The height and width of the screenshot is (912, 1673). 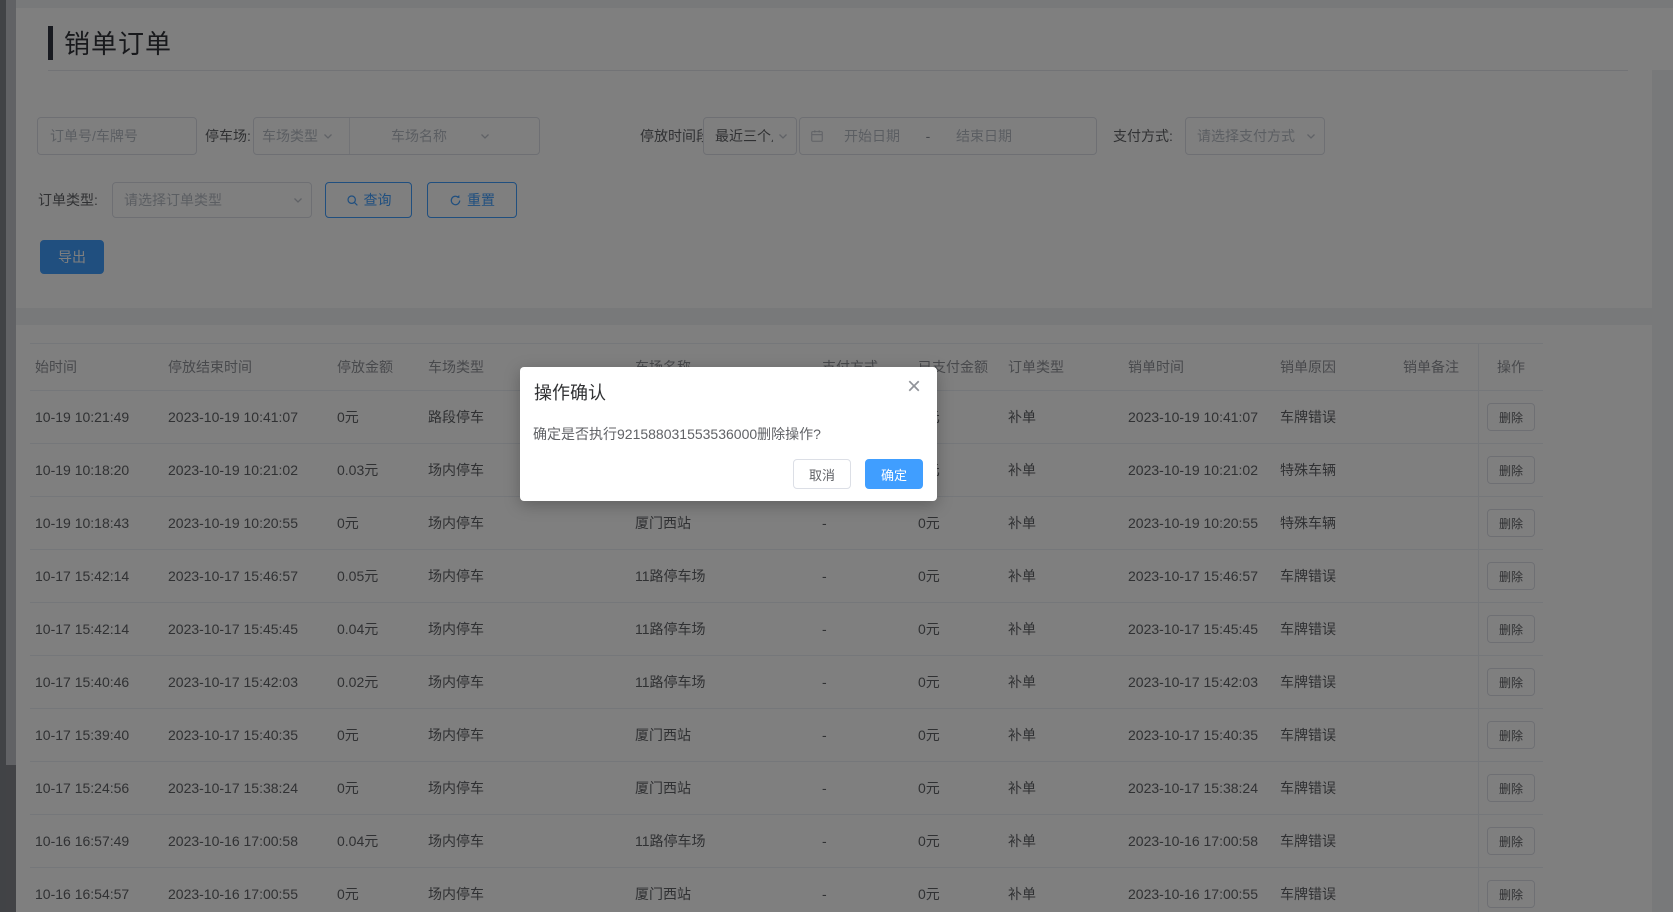 I want to click on close-icon: ×, so click(x=914, y=387).